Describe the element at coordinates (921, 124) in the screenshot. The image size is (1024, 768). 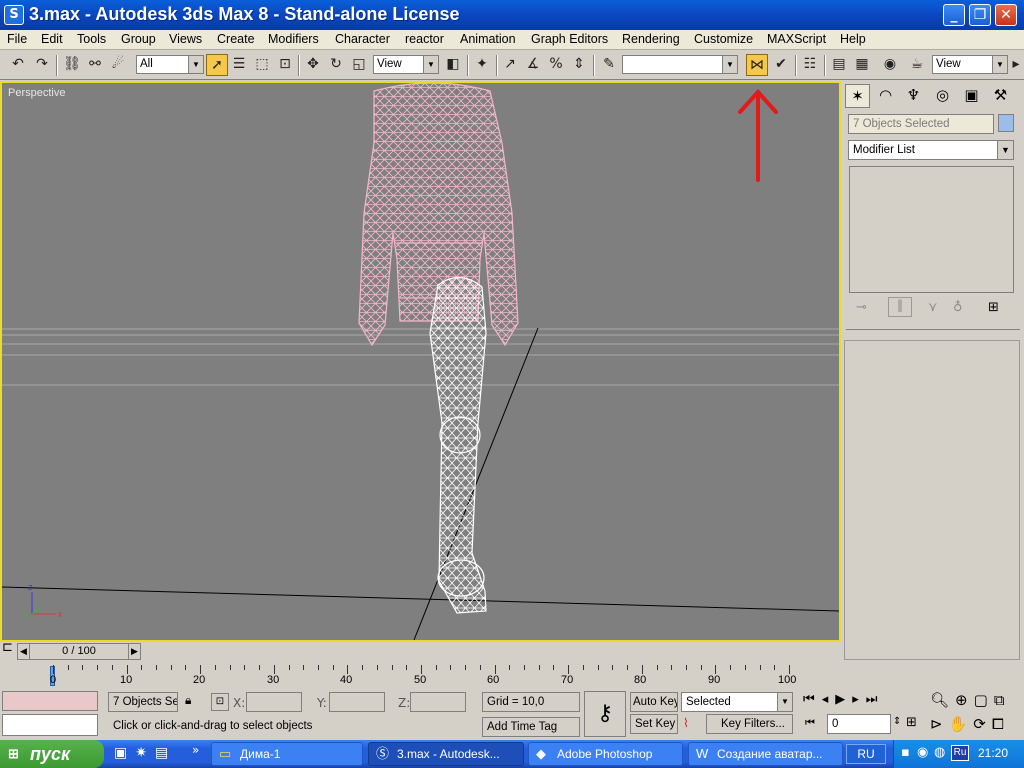
I see `object-name-field: 7 Objects Selected` at that location.